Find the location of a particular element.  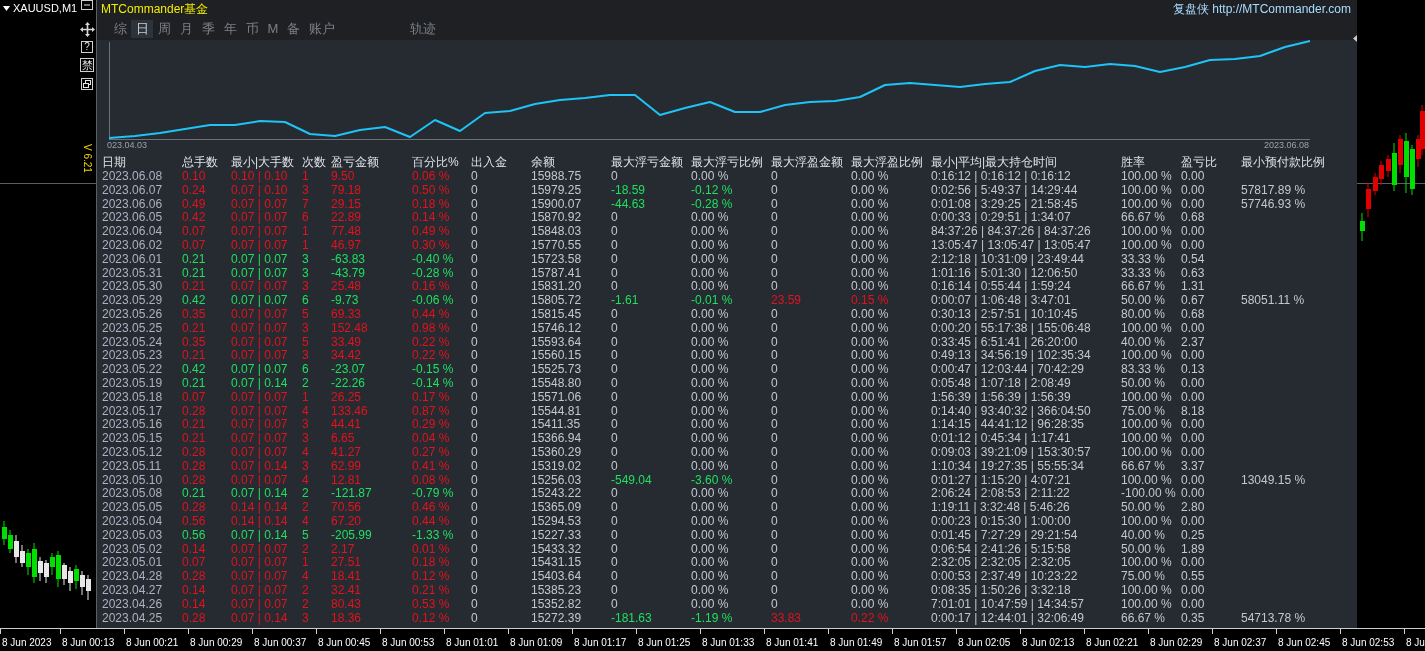

table-cell-text: 15560.15 is located at coordinates (557, 356).